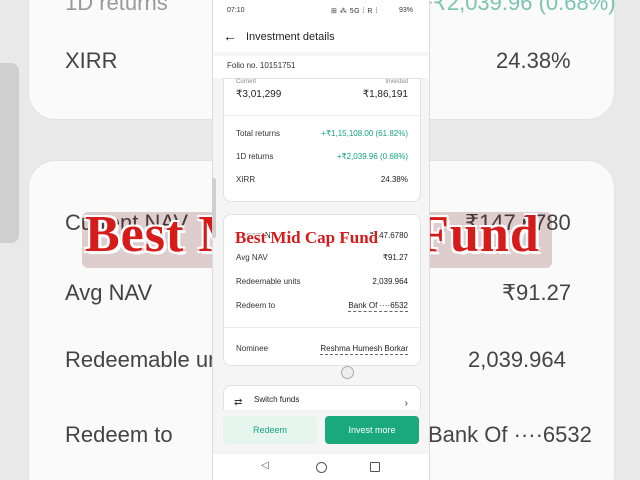 The width and height of the screenshot is (640, 480). Describe the element at coordinates (91, 60) in the screenshot. I see `background-xirr-label: XIRR` at that location.